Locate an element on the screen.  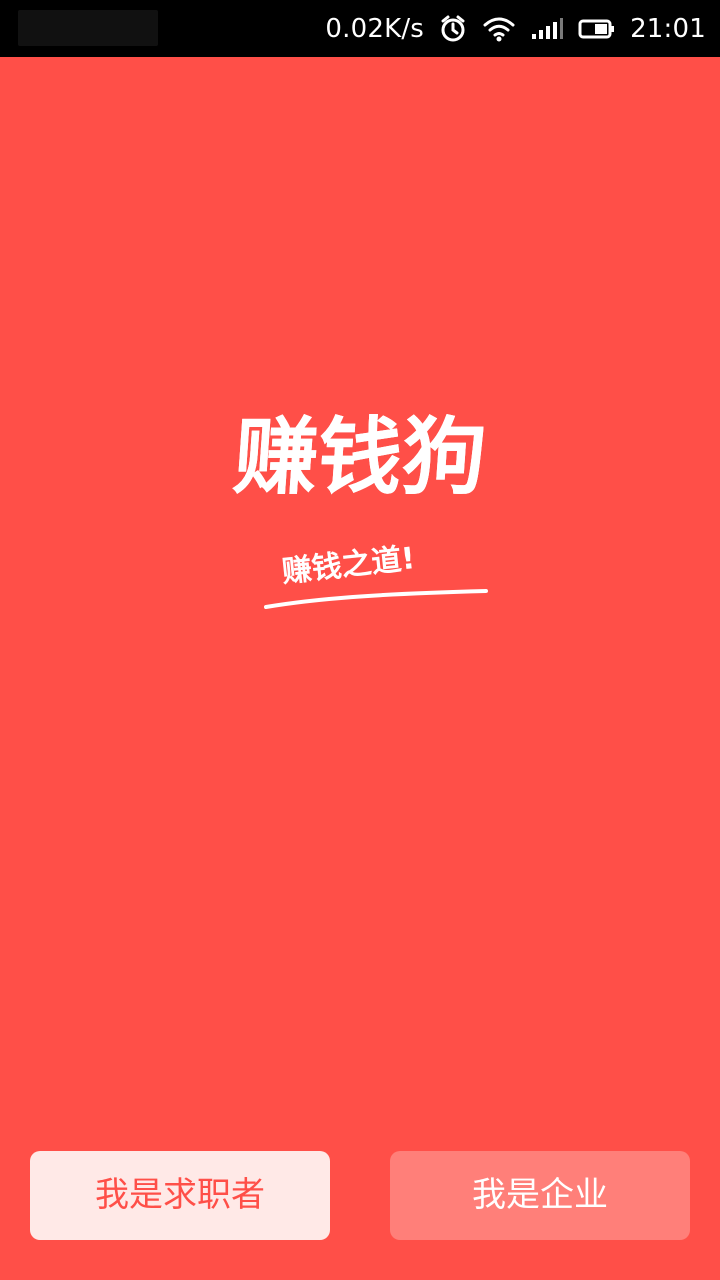
slogan-underline-icon is located at coordinates (376, 599).